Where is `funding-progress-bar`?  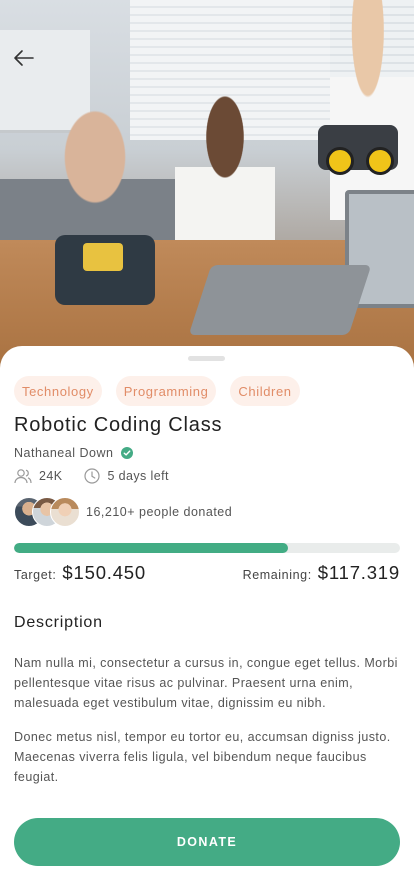 funding-progress-bar is located at coordinates (207, 548).